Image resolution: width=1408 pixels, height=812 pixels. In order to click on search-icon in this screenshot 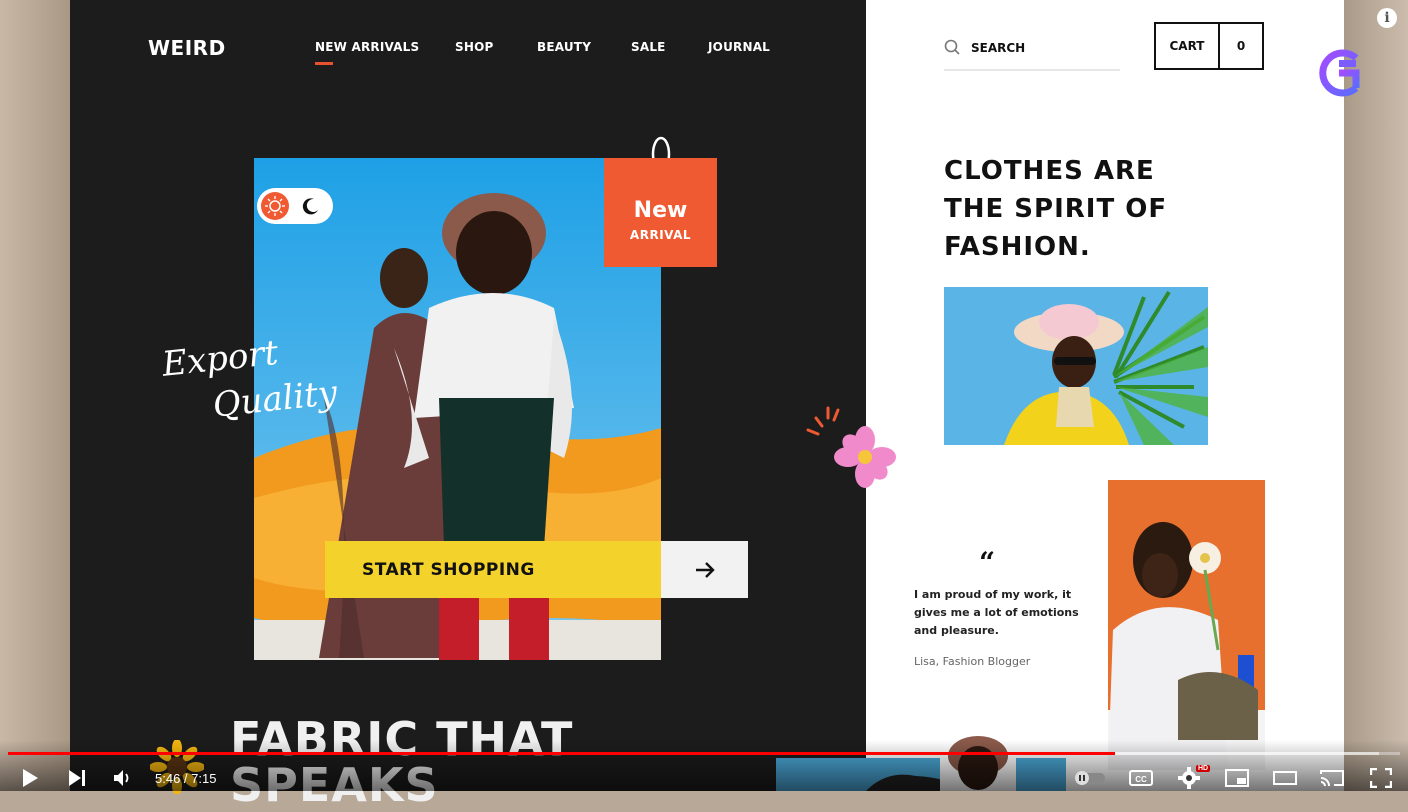, I will do `click(952, 47)`.